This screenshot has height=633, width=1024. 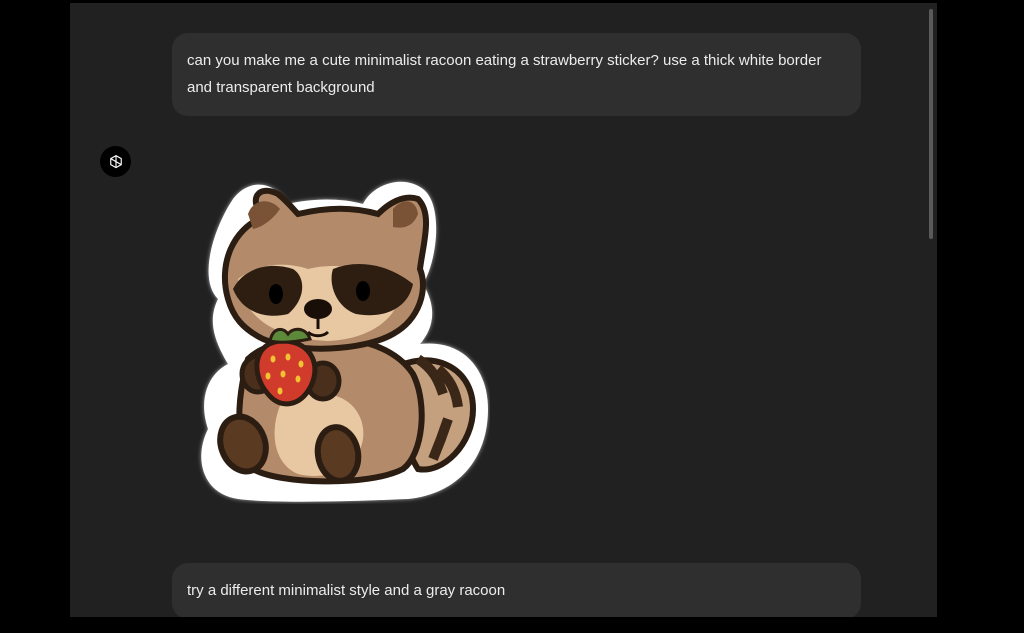 What do you see at coordinates (931, 124) in the screenshot?
I see `scrollbar` at bounding box center [931, 124].